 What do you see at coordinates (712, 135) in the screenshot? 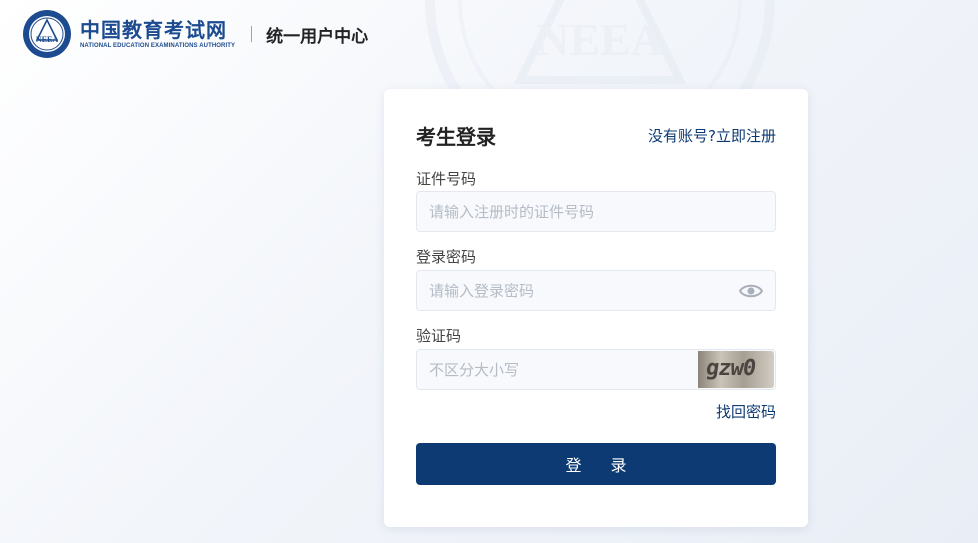
I see `register-link: 没有账号?立即注册` at bounding box center [712, 135].